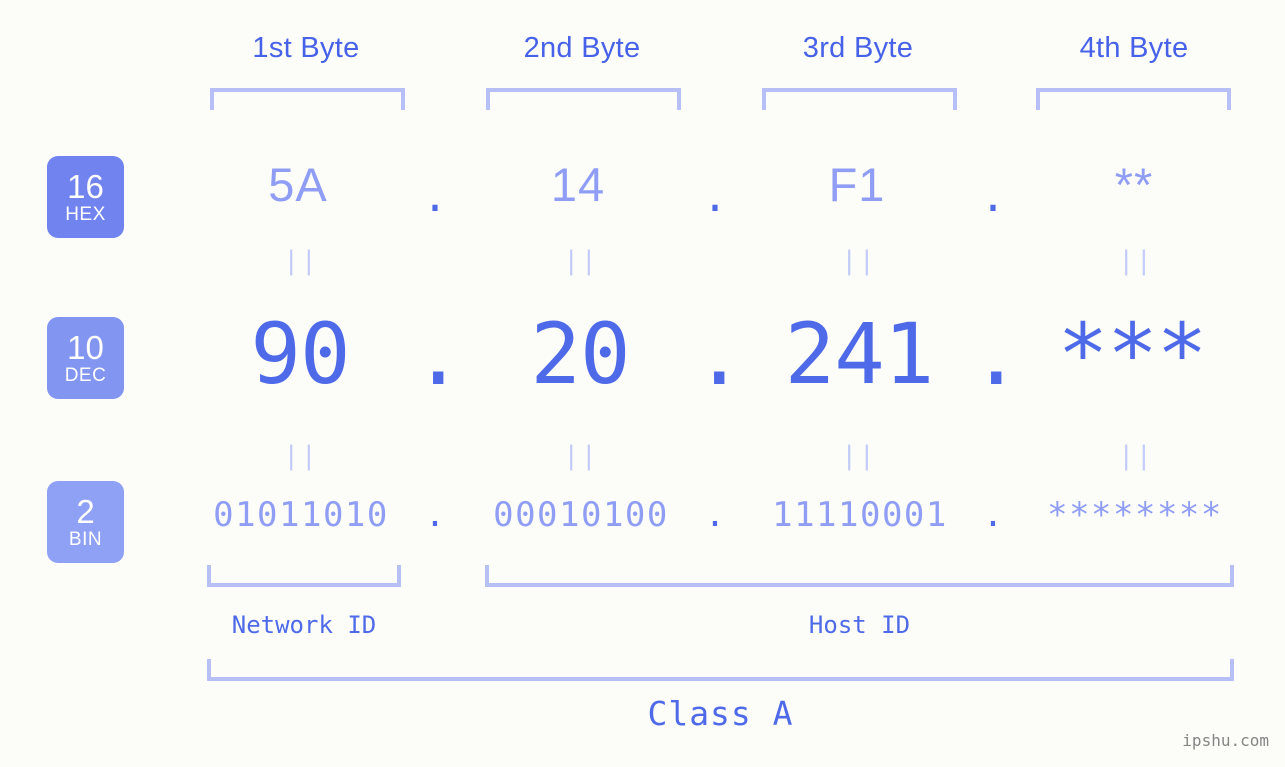 The image size is (1285, 767). Describe the element at coordinates (578, 184) in the screenshot. I see `hex-byte-2: 14` at that location.